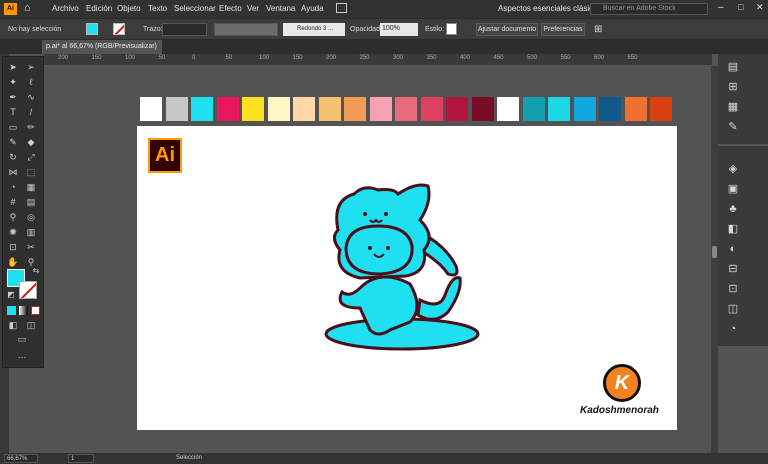 This screenshot has width=768, height=464. Describe the element at coordinates (13, 247) in the screenshot. I see `artboard-tool-icon: ⊡` at that location.